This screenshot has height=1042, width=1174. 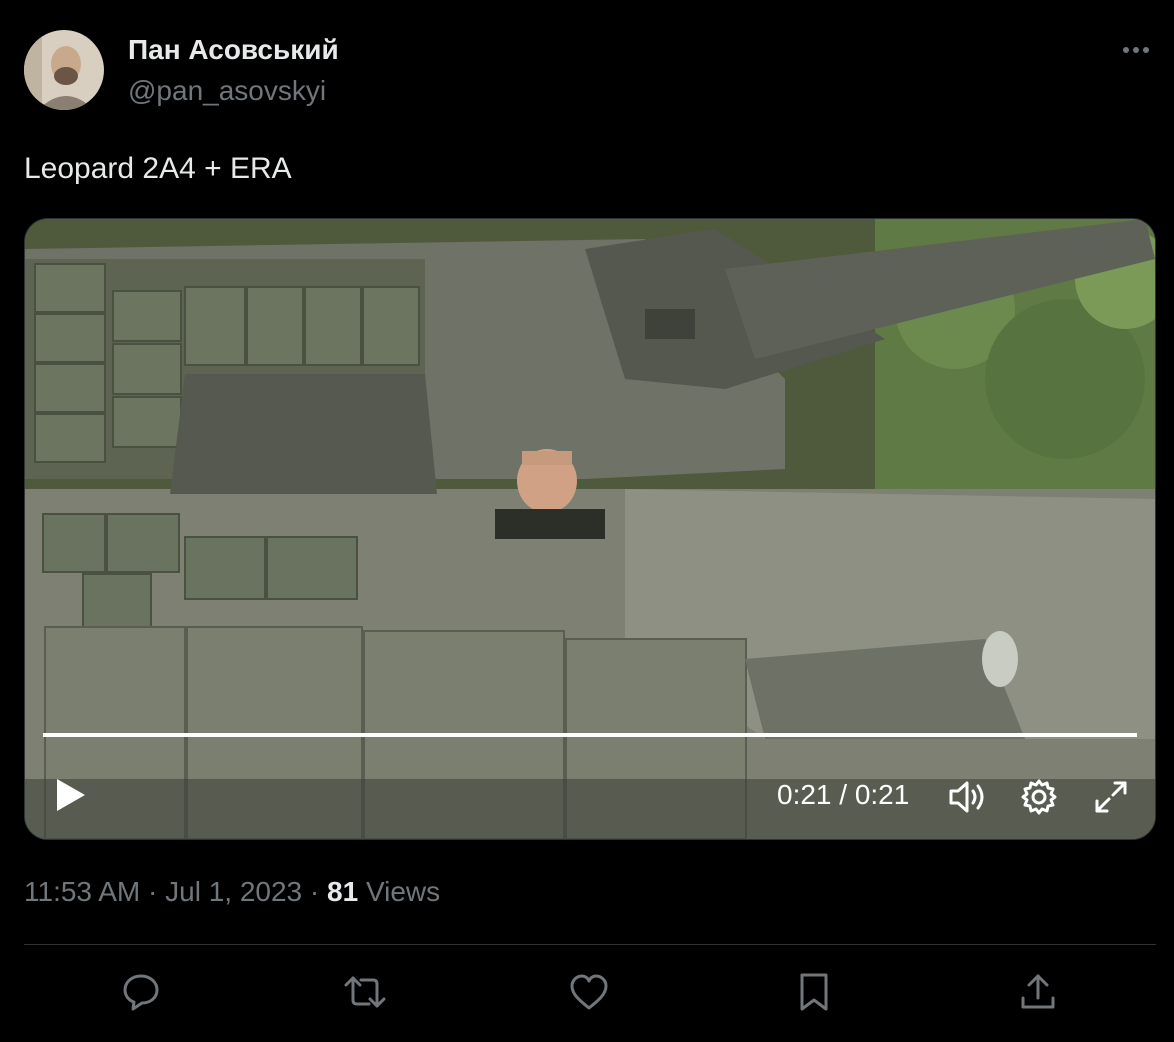 What do you see at coordinates (82, 891) in the screenshot?
I see `tweet-time: 11:53 AM` at bounding box center [82, 891].